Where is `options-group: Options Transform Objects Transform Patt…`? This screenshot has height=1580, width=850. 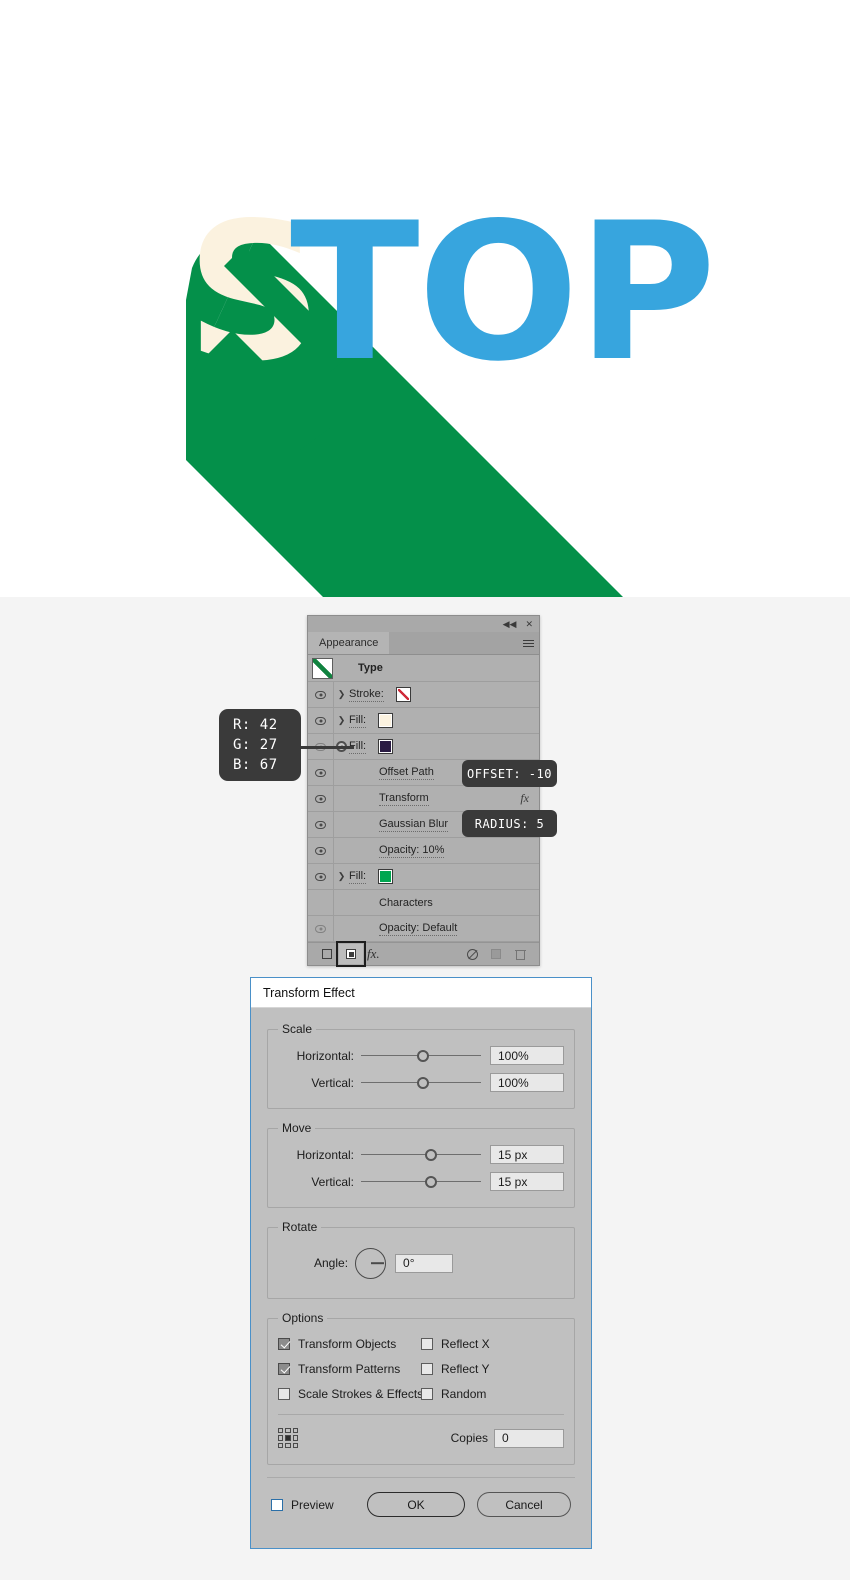
options-group: Options Transform Objects Transform Patt… is located at coordinates (421, 1388).